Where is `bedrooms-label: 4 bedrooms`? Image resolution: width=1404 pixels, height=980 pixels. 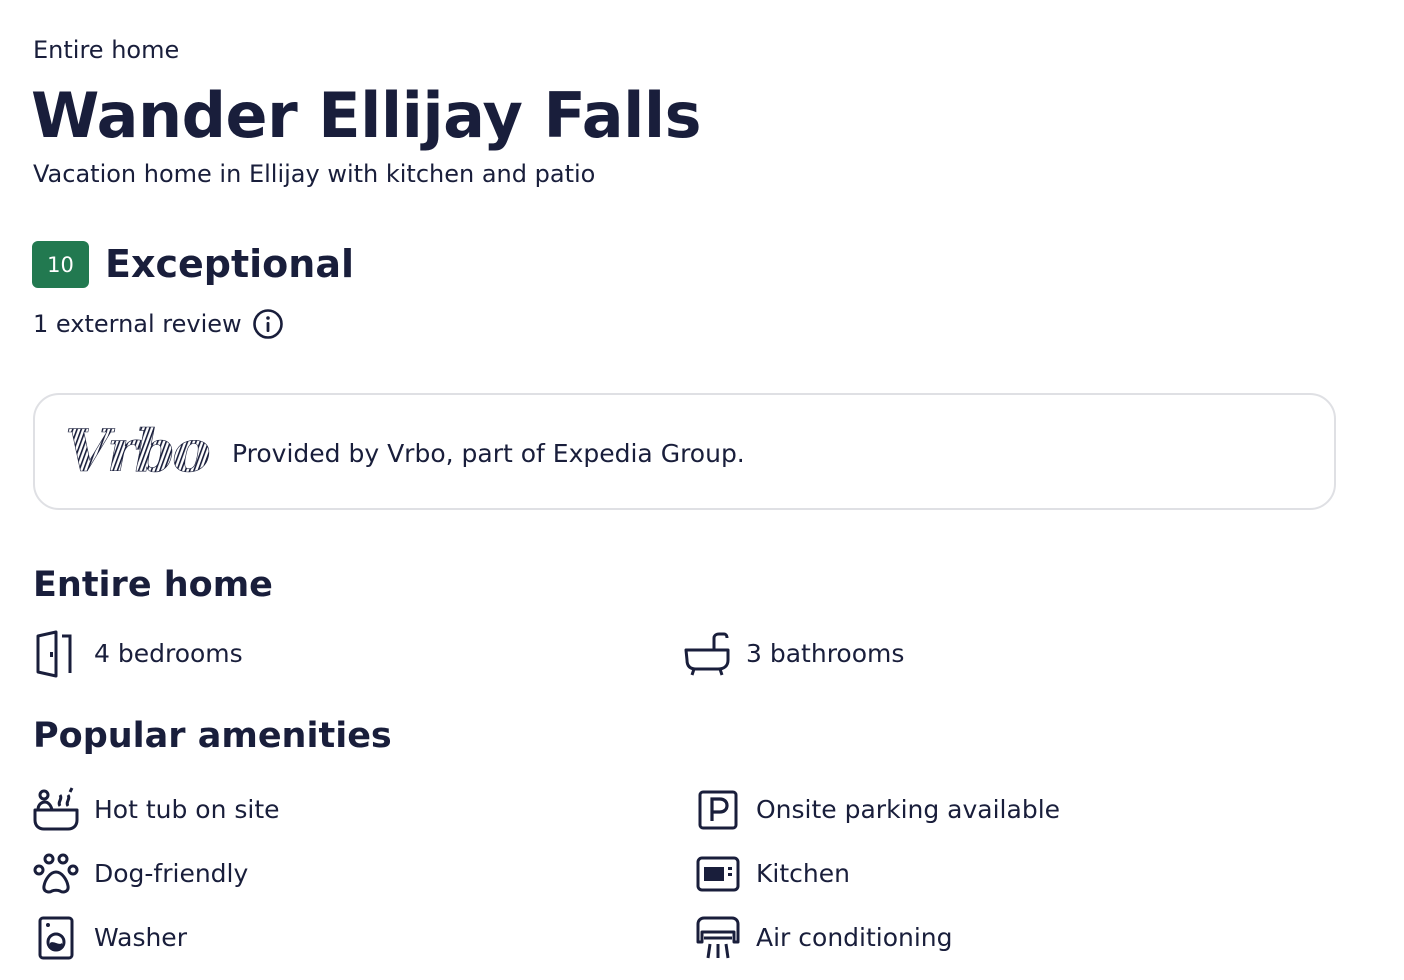
bedrooms-label: 4 bedrooms is located at coordinates (168, 653).